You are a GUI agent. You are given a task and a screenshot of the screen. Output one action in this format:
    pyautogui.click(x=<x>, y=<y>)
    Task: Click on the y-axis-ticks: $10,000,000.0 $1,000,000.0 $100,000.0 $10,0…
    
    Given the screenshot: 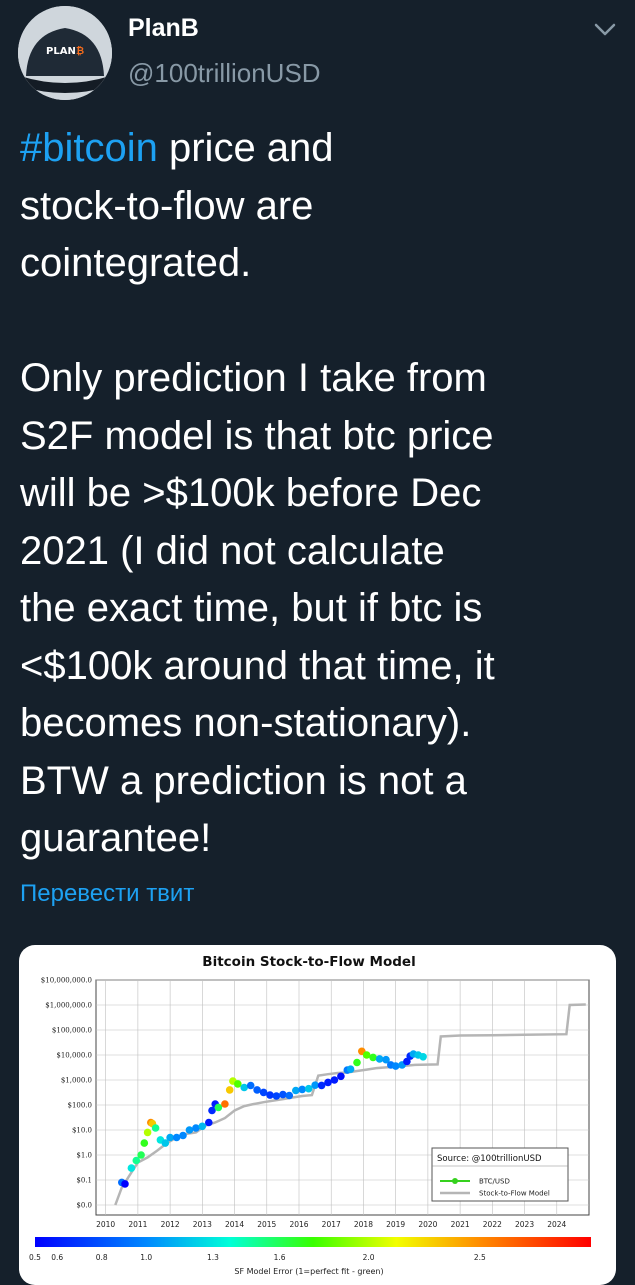 What is the action you would take?
    pyautogui.click(x=66, y=1093)
    